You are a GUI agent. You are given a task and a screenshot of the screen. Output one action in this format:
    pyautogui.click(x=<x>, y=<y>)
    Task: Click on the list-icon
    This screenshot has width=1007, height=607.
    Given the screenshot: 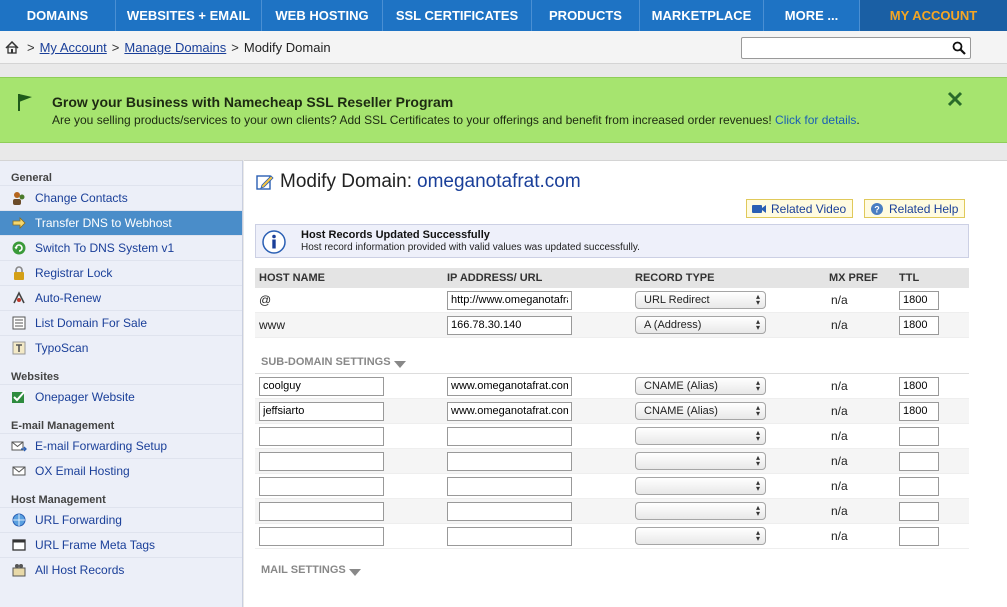 What is the action you would take?
    pyautogui.click(x=19, y=323)
    